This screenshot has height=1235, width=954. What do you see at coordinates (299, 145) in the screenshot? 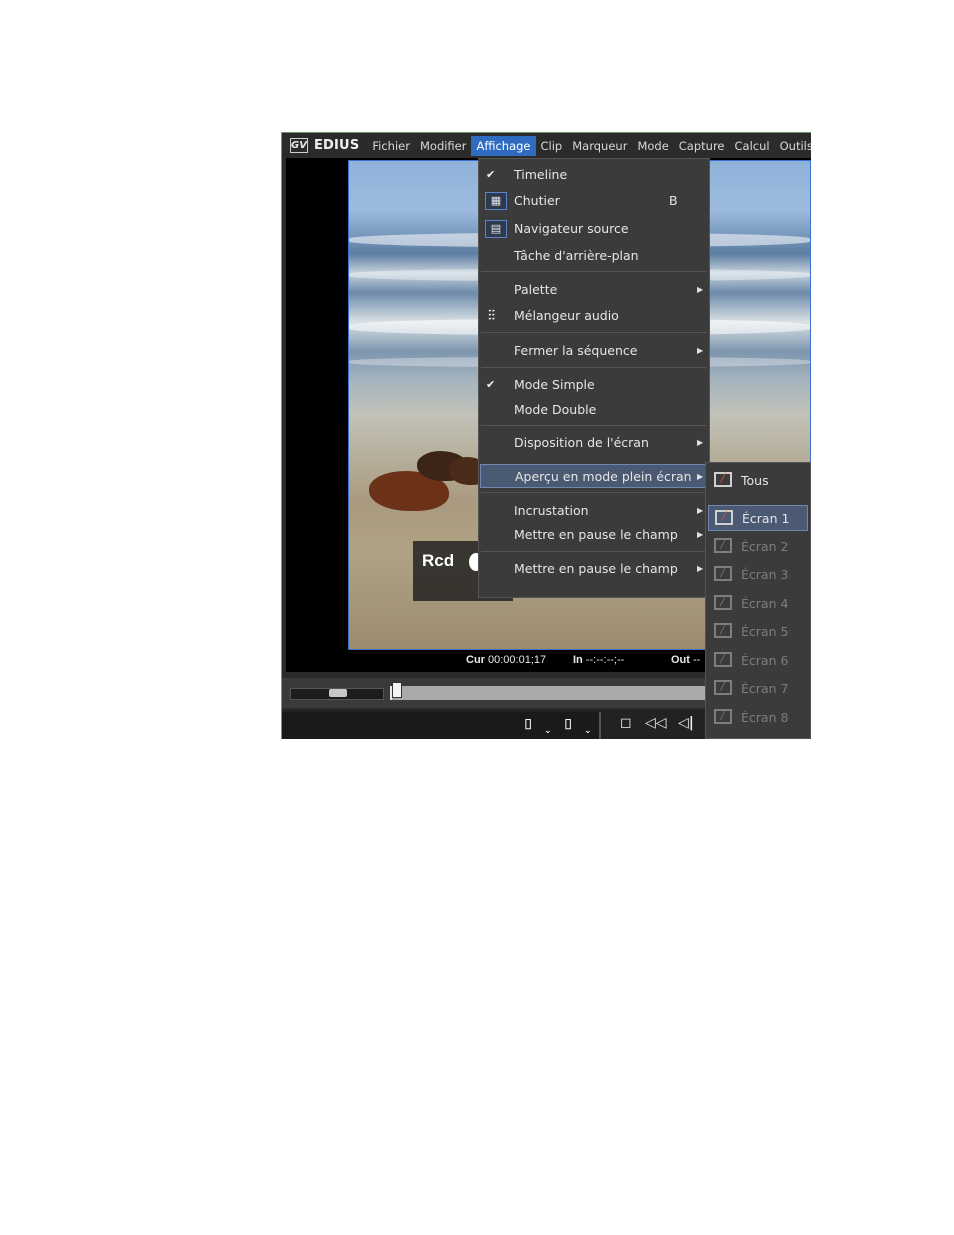
I see `grass-valley-logo: GV` at bounding box center [299, 145].